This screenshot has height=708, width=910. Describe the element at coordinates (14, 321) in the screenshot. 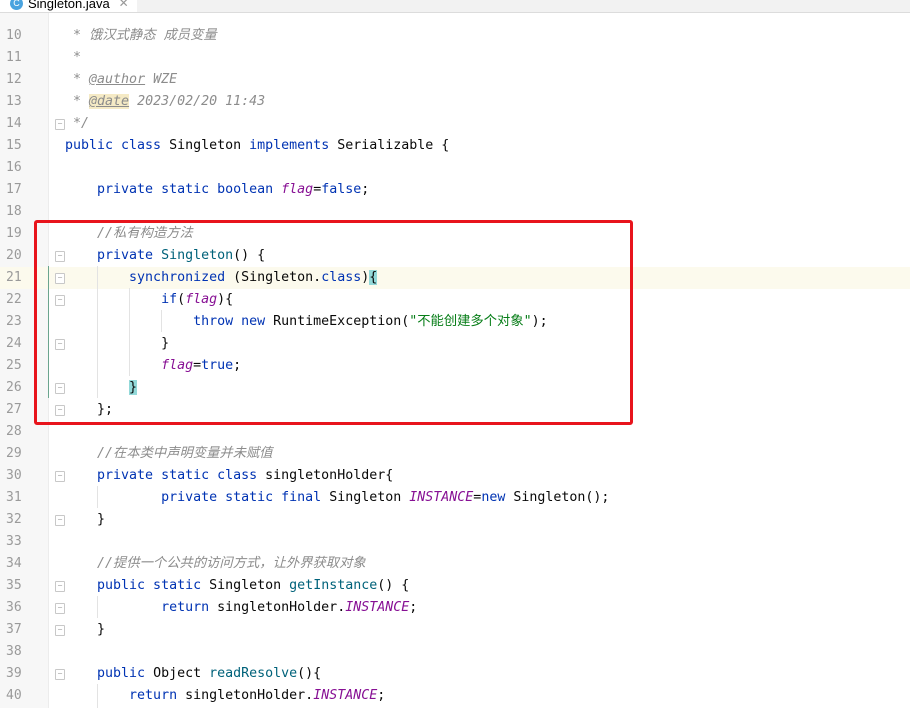

I see `line-number: 23` at that location.